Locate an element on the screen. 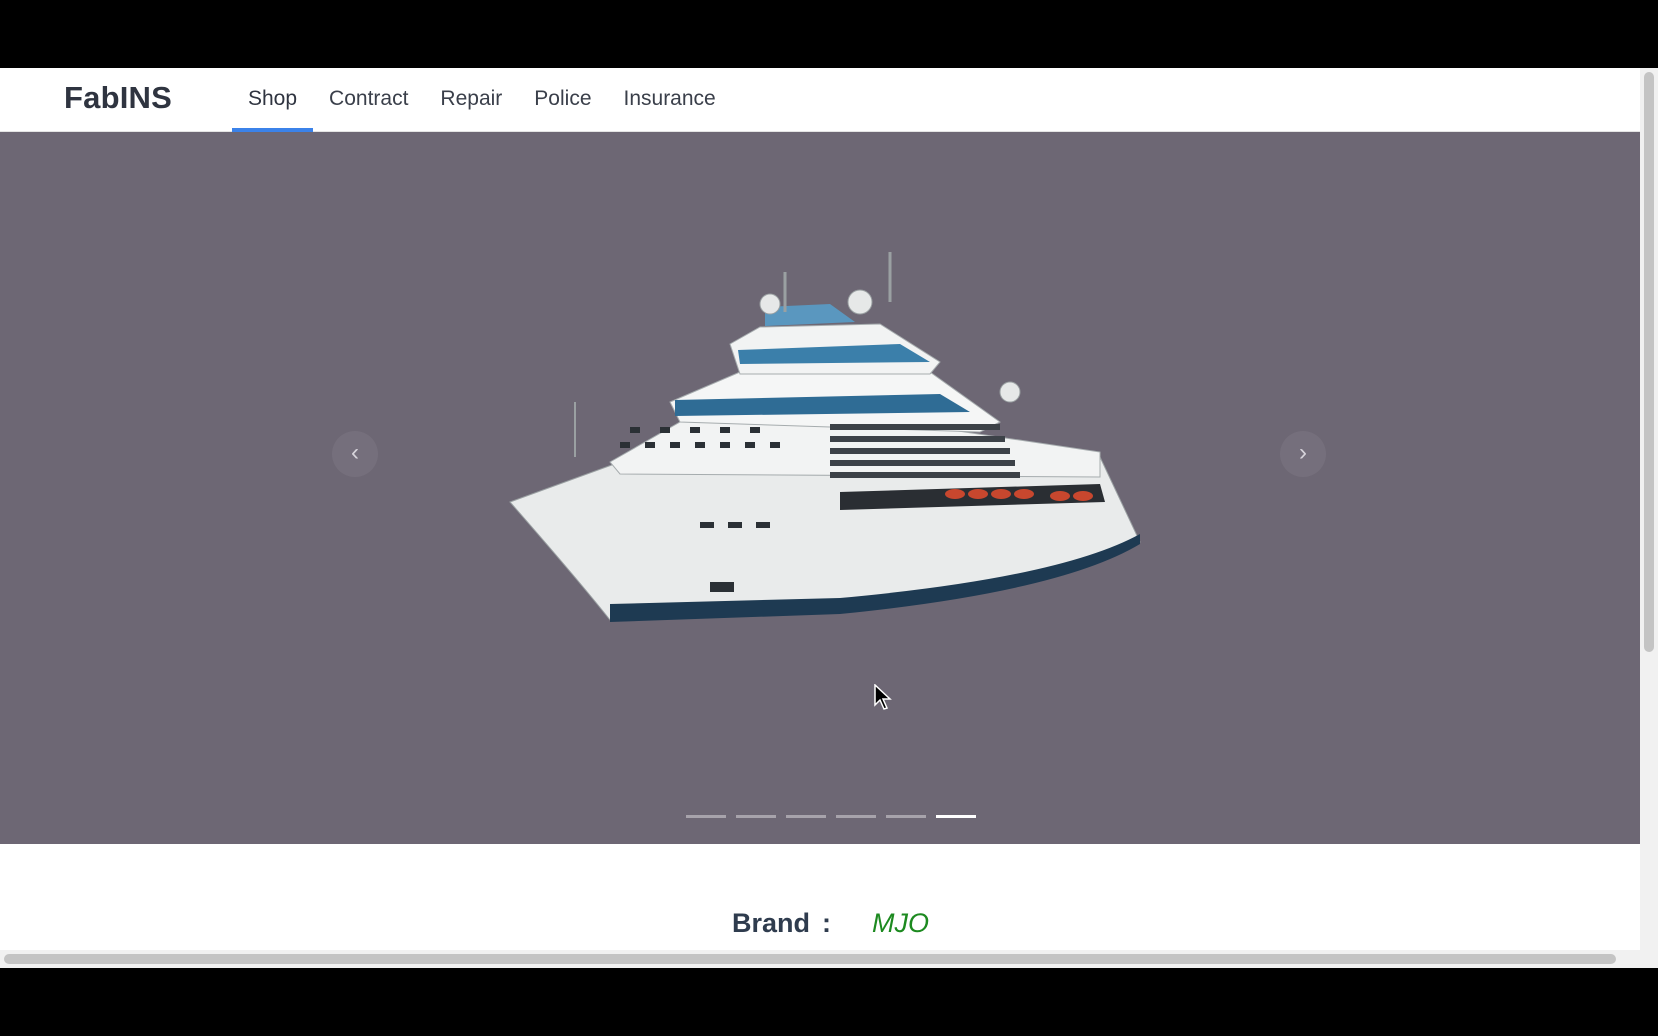 This screenshot has height=1036, width=1658. carousel-prev-button: ‹ is located at coordinates (355, 454).